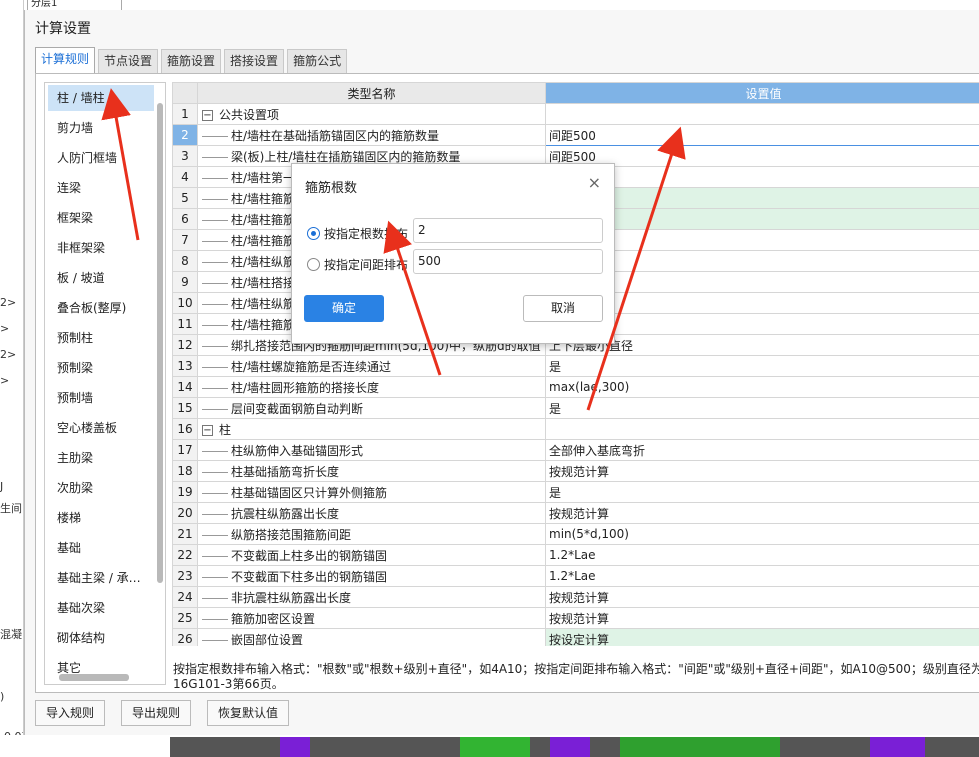 The height and width of the screenshot is (757, 979). Describe the element at coordinates (331, 188) in the screenshot. I see `popup-title: 箍筋根数` at that location.